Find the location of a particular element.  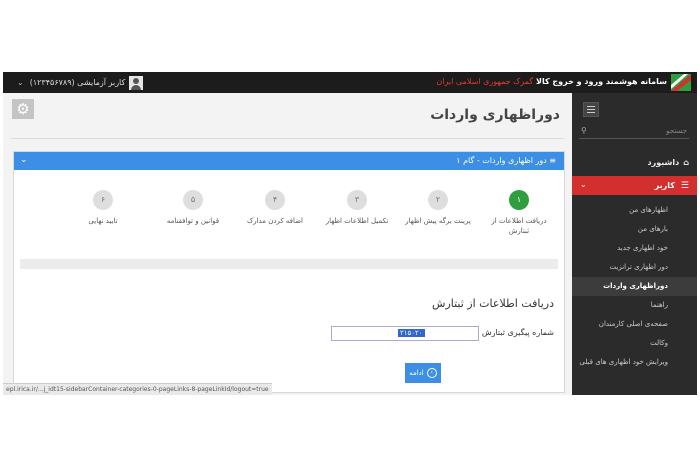

step-number: ۴ is located at coordinates (275, 200).